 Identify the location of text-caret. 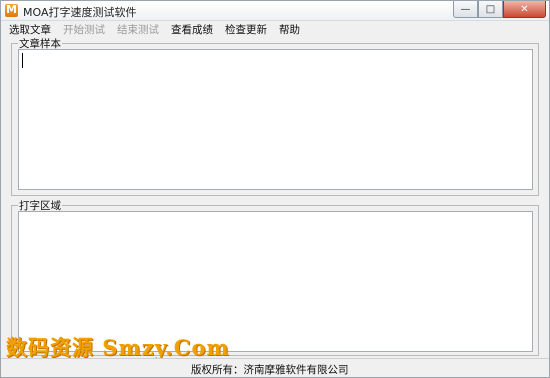
(22, 60).